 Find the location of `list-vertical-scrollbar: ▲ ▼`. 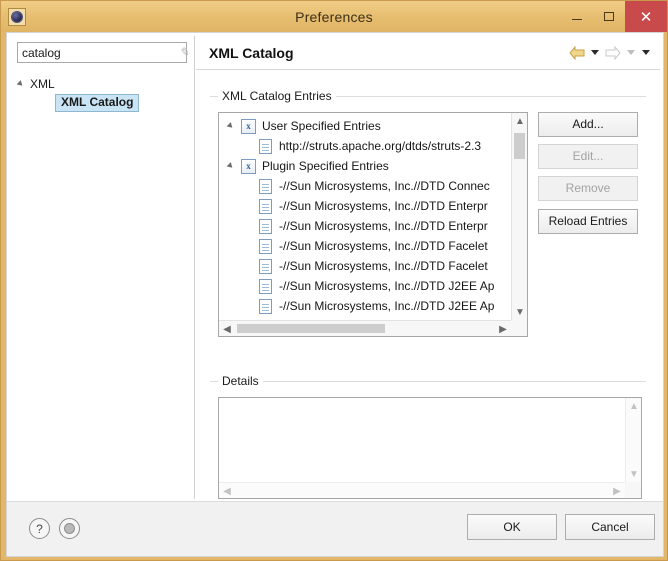

list-vertical-scrollbar: ▲ ▼ is located at coordinates (519, 216).